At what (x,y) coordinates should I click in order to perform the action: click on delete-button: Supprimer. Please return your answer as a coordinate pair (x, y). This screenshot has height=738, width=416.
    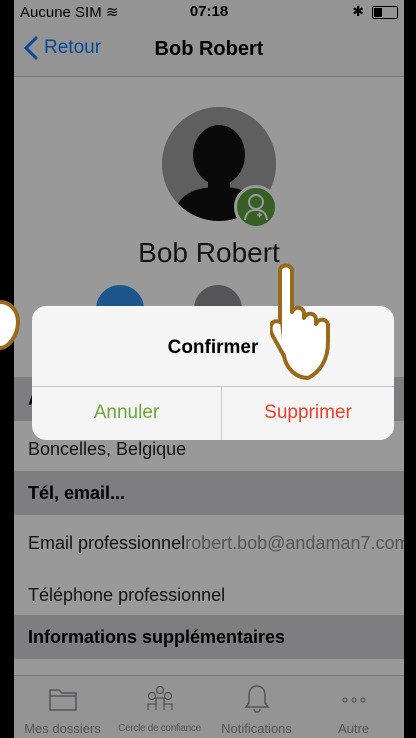
    Looking at the image, I should click on (308, 413).